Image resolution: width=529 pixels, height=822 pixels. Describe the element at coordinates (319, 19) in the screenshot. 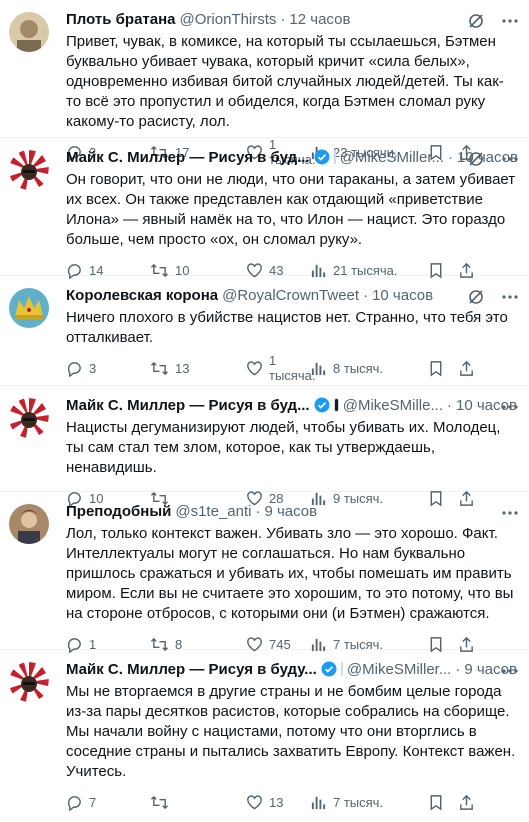

I see `timestamp: 12 часов` at that location.